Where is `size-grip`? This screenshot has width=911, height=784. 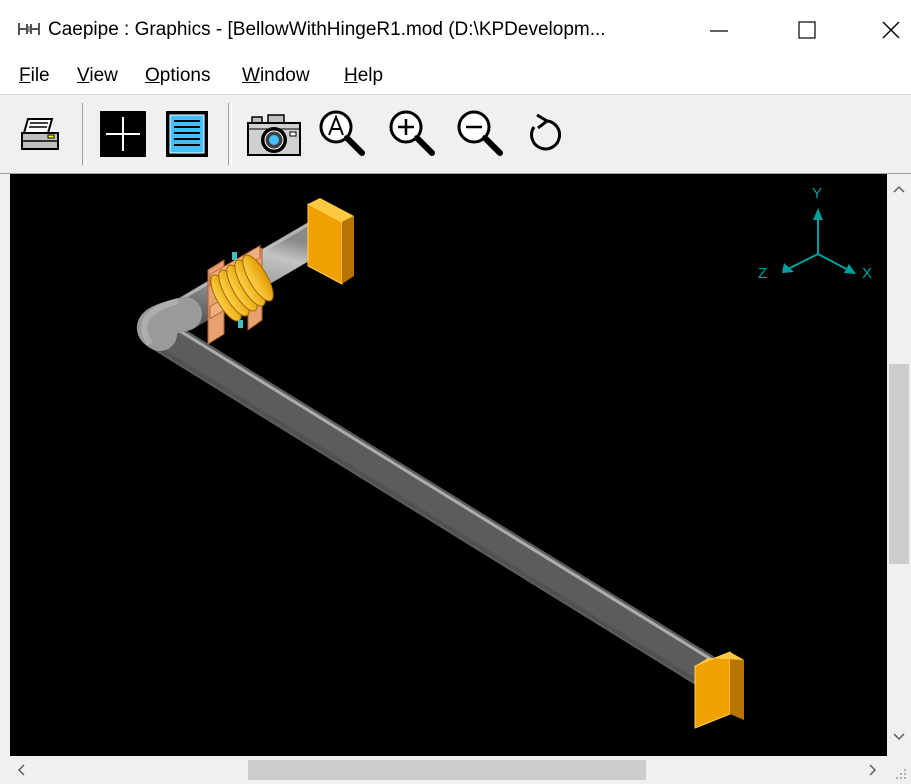 size-grip is located at coordinates (899, 770).